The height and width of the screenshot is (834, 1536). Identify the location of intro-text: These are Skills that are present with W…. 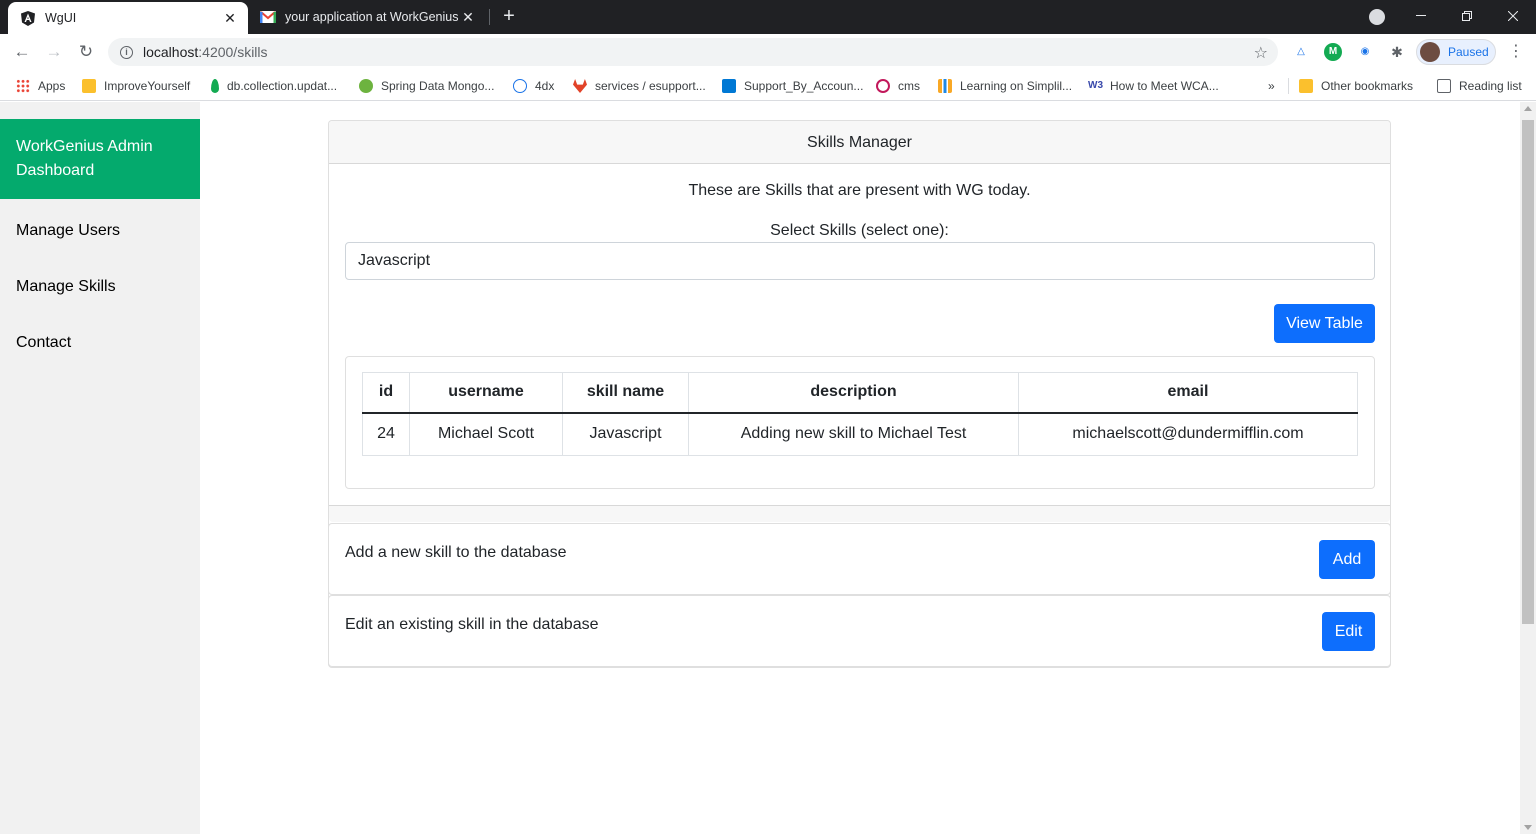
(859, 190).